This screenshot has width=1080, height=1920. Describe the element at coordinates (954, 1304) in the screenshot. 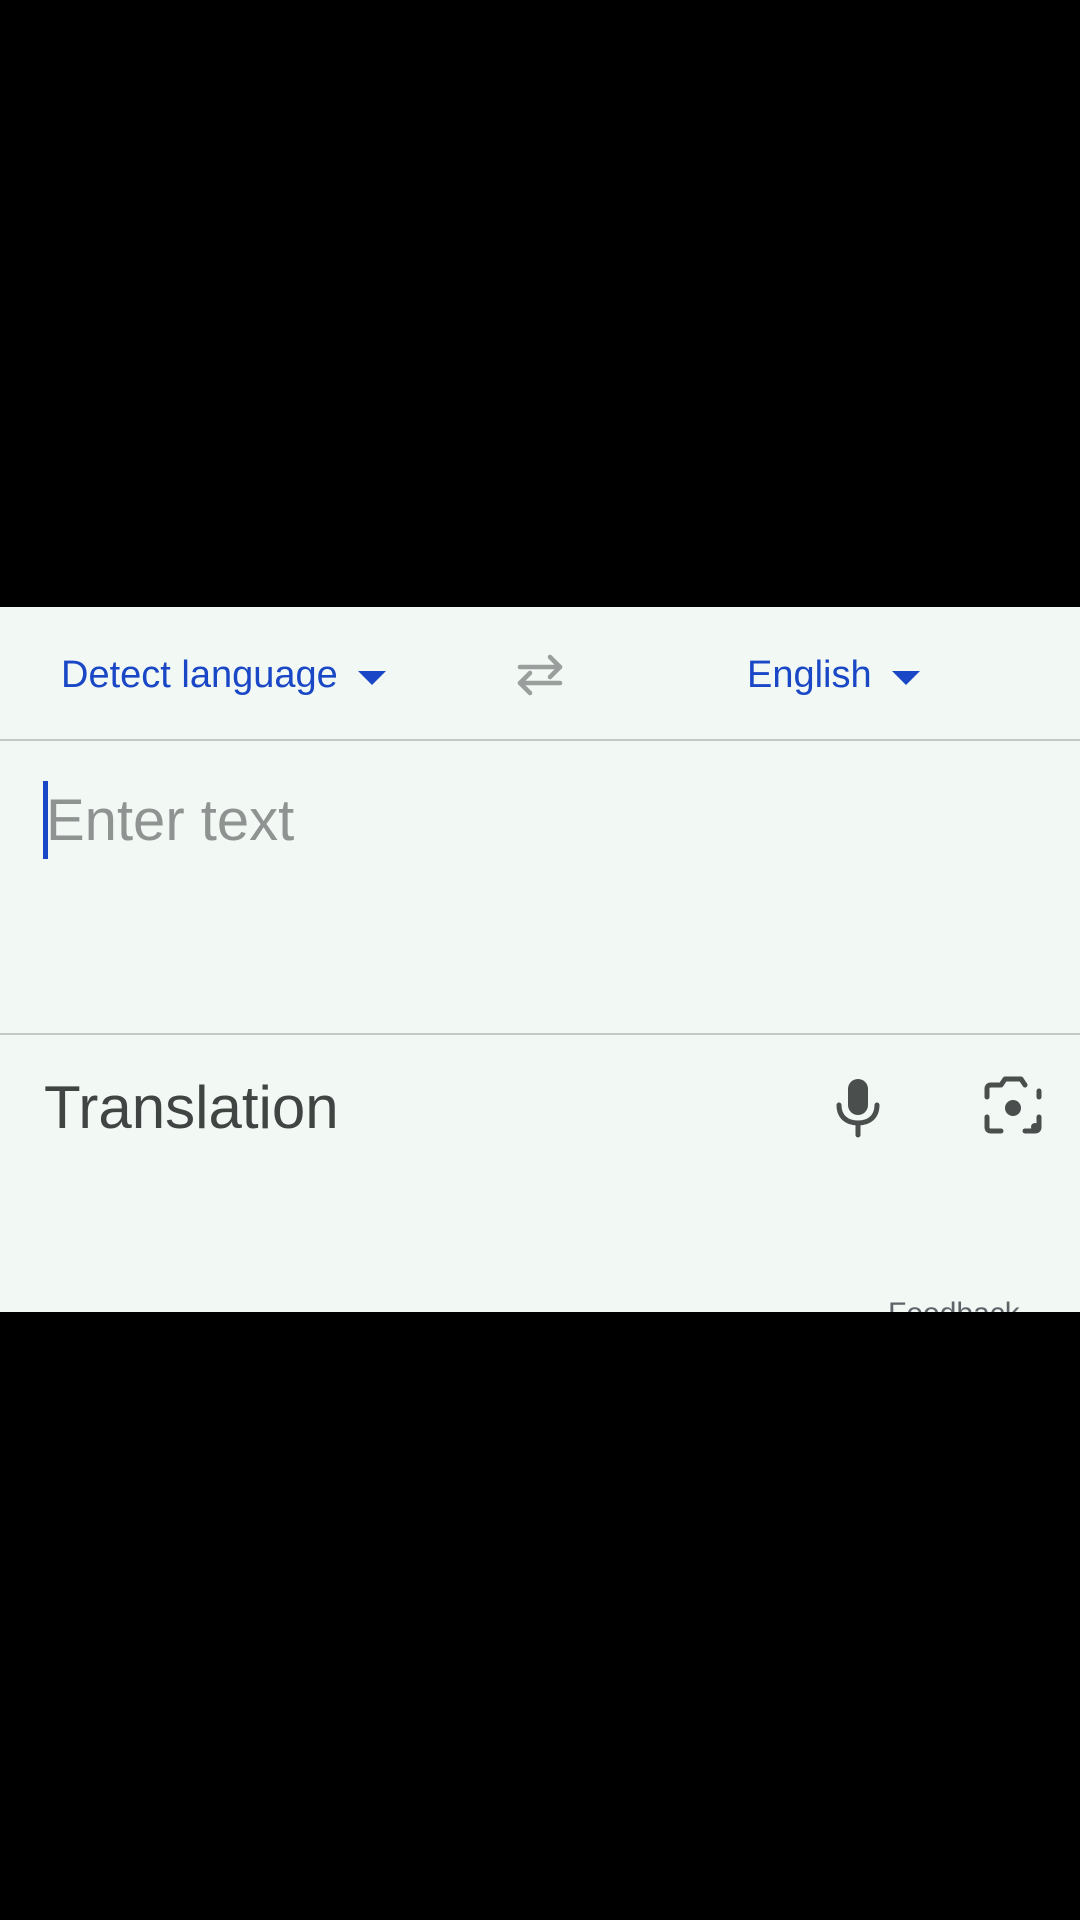

I see `feedback-link: Feedback` at that location.